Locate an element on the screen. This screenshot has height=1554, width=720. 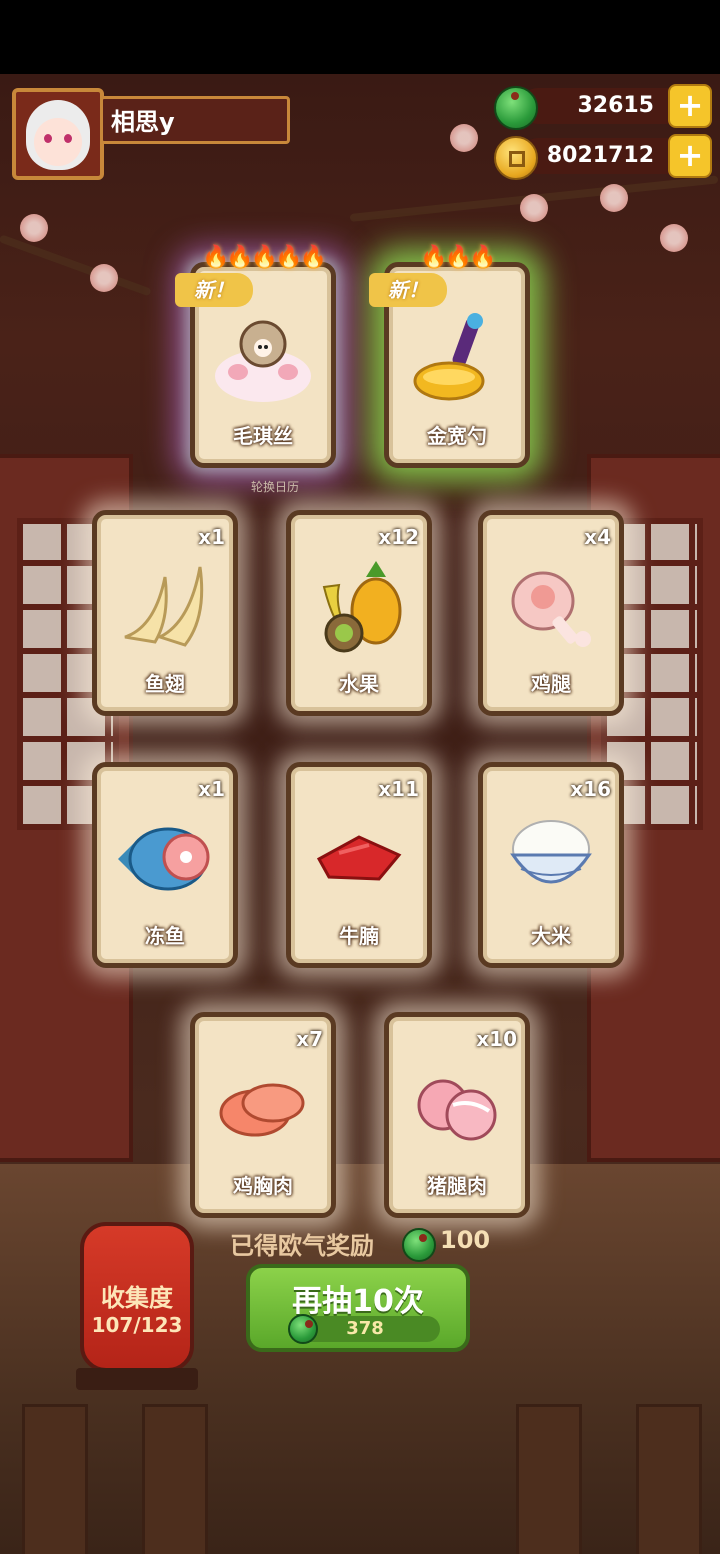
featured-card: 🔥🔥🔥 新！ 金宽勺 is located at coordinates (449, 356).